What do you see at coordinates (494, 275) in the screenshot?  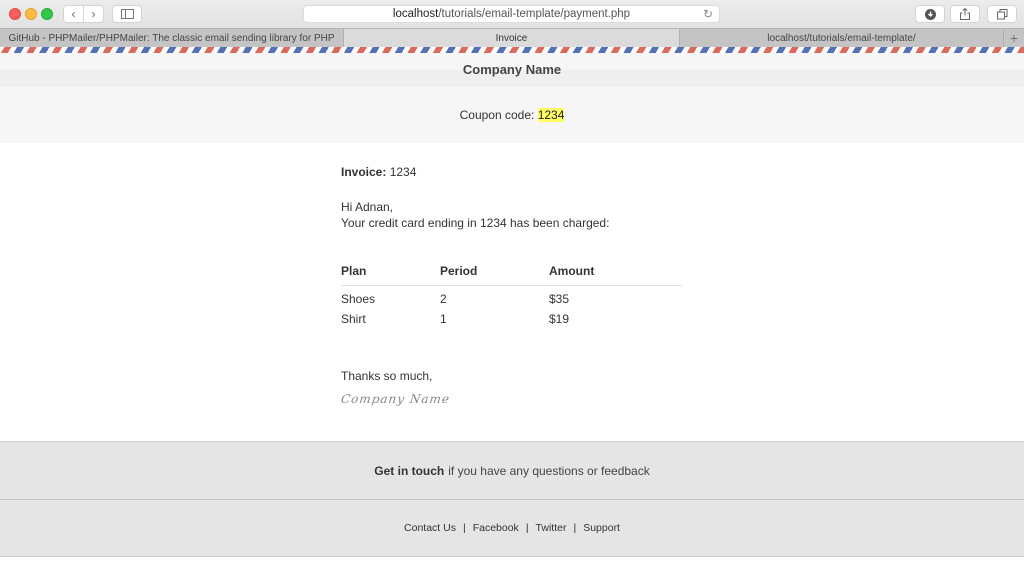 I see `header-period: Period` at bounding box center [494, 275].